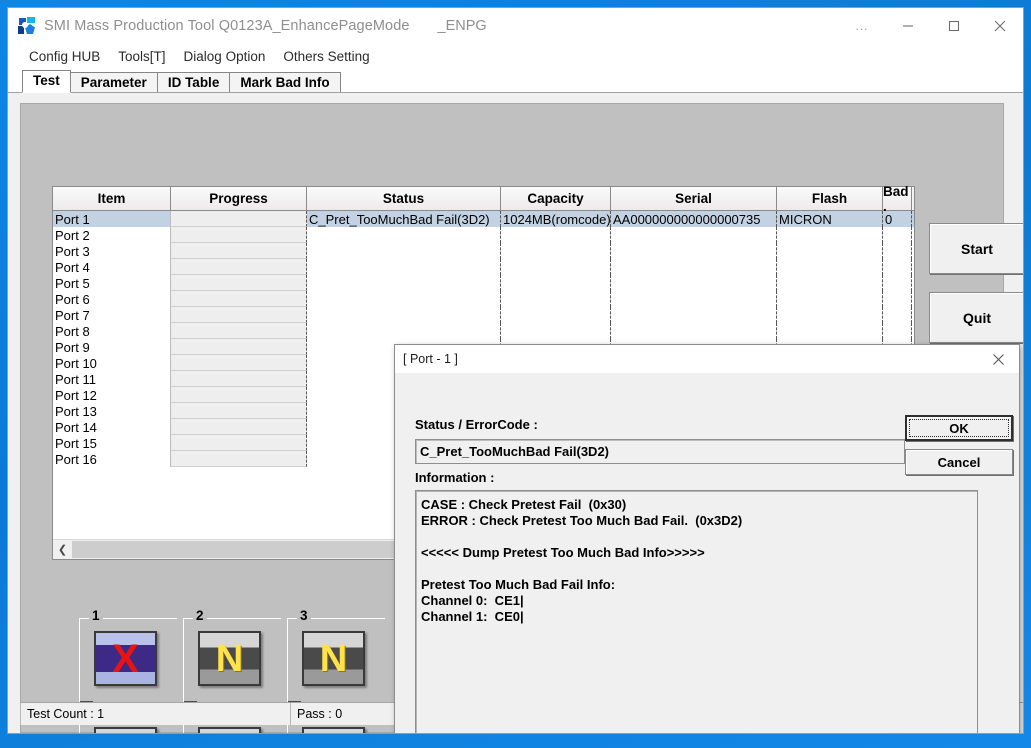 This screenshot has height=748, width=1031. Describe the element at coordinates (1000, 26) in the screenshot. I see `close-icon` at that location.